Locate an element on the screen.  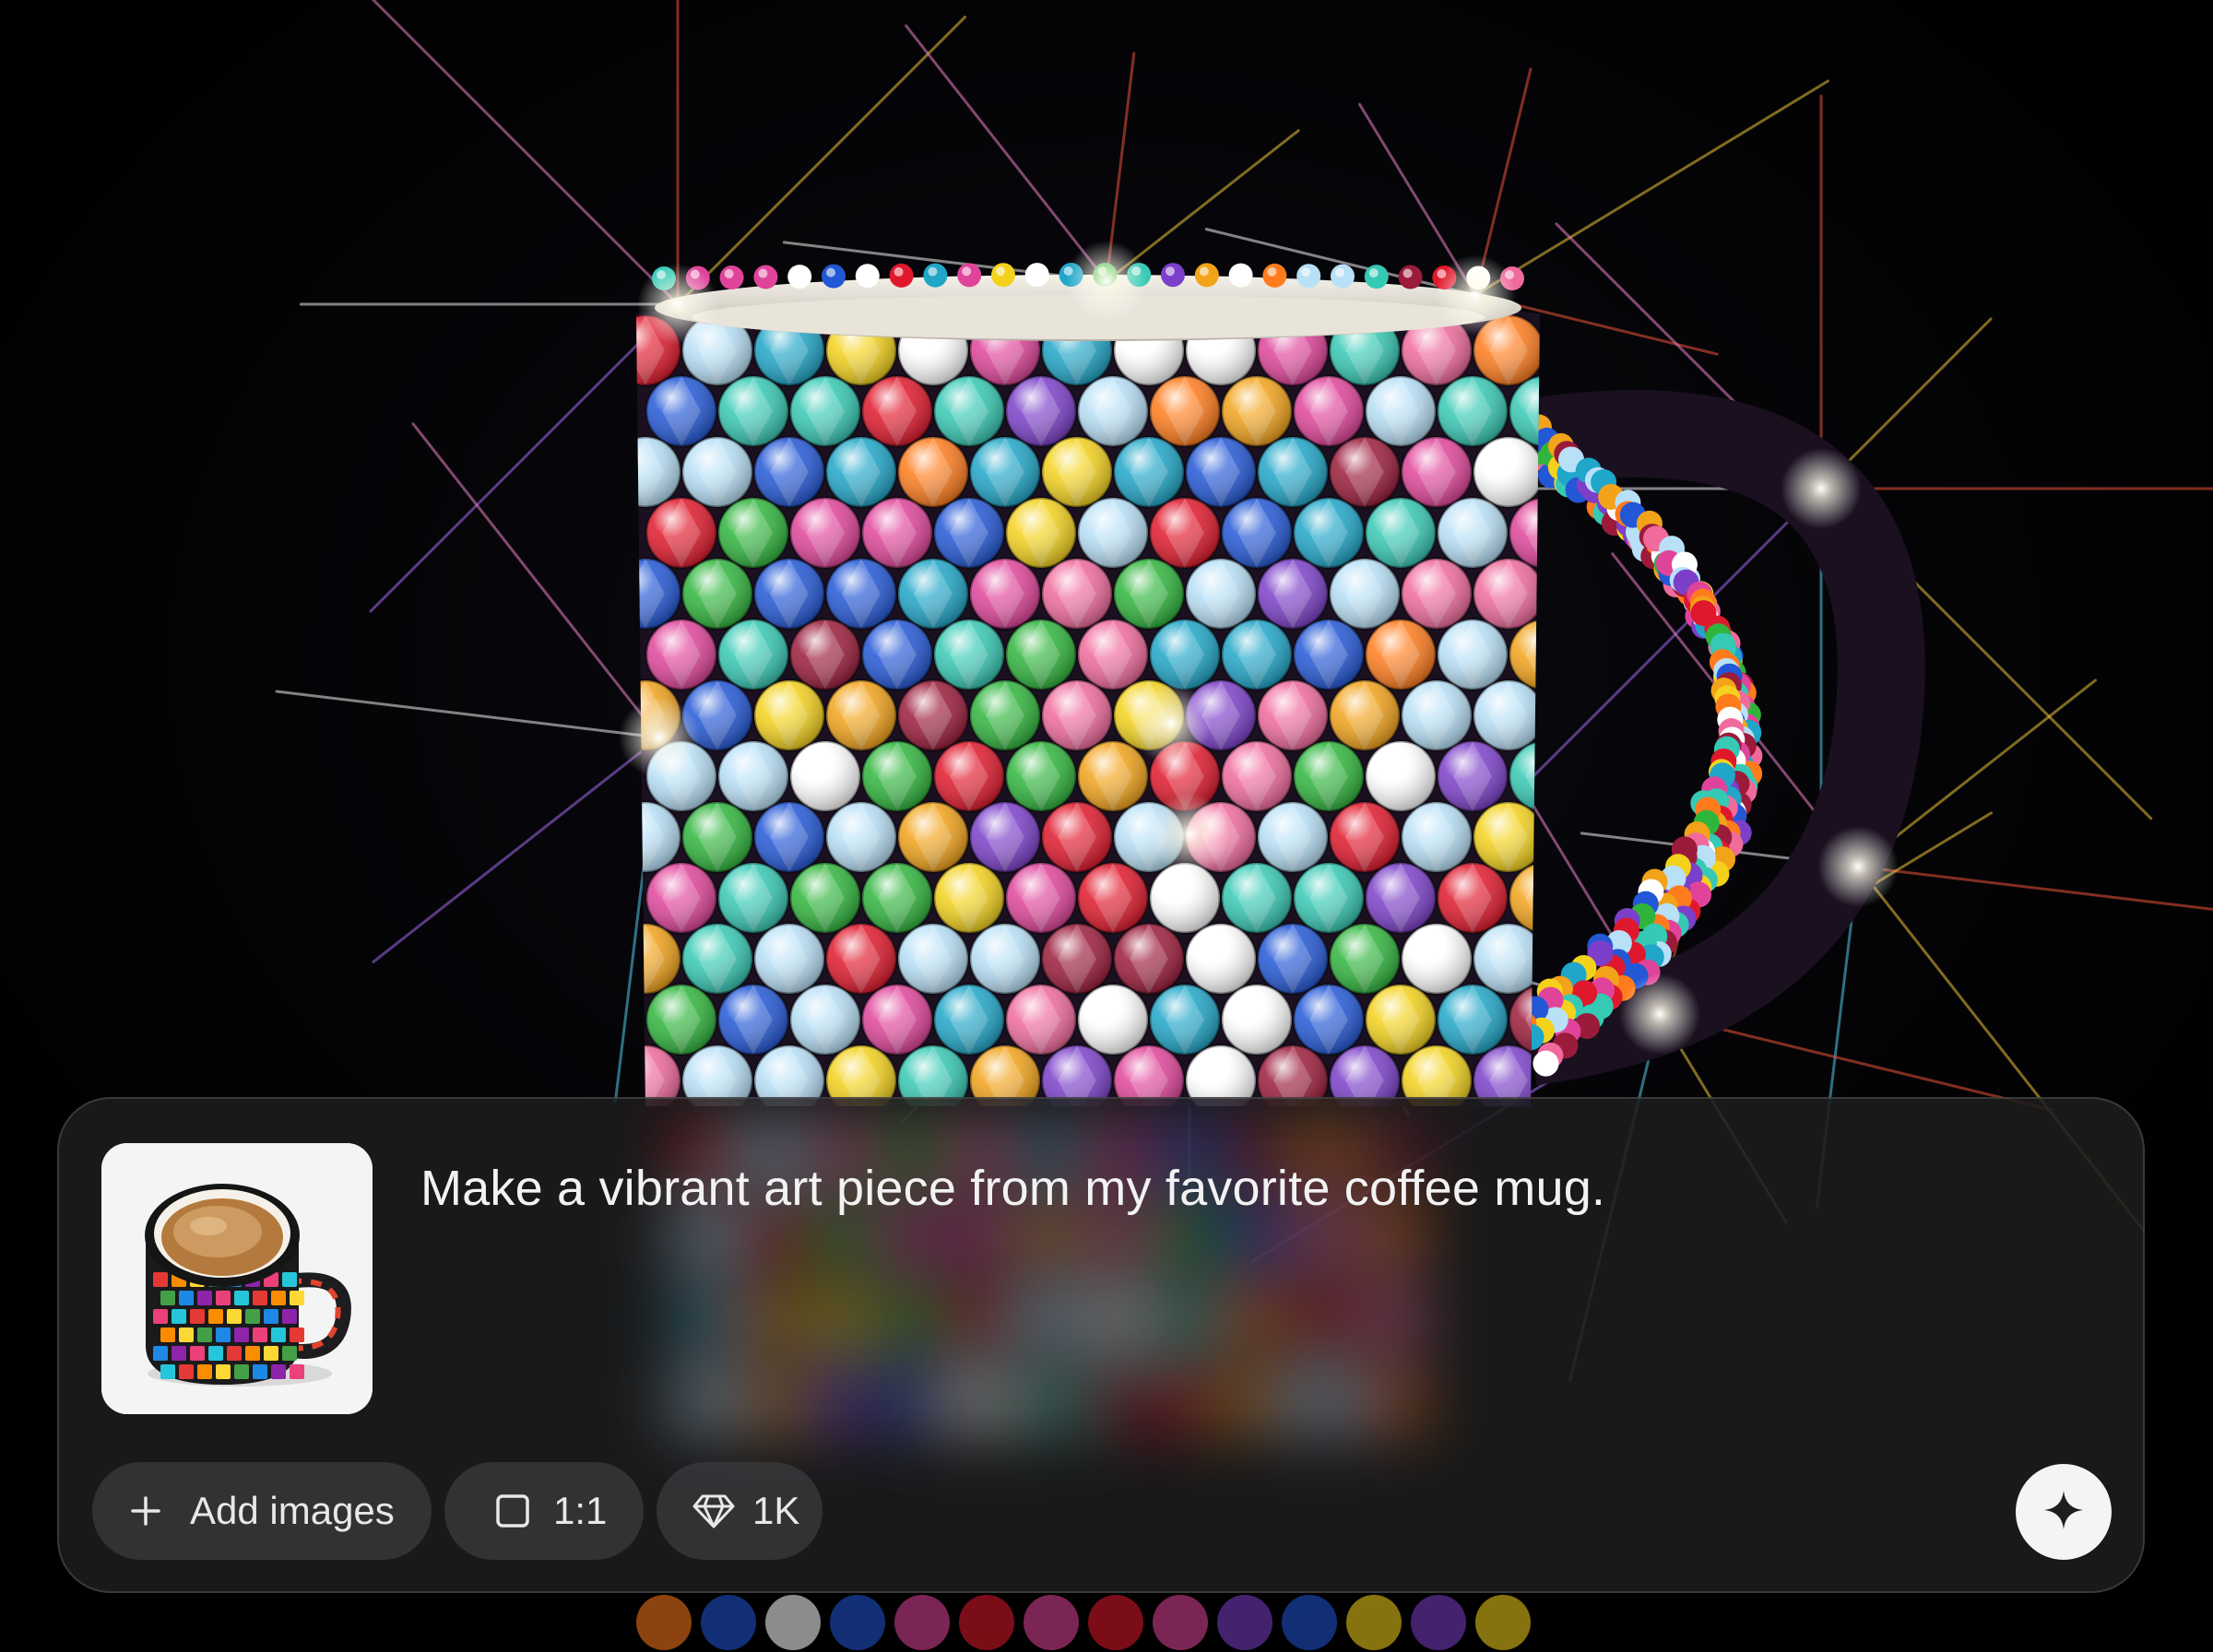
resolution-label: 1K is located at coordinates (776, 1510).